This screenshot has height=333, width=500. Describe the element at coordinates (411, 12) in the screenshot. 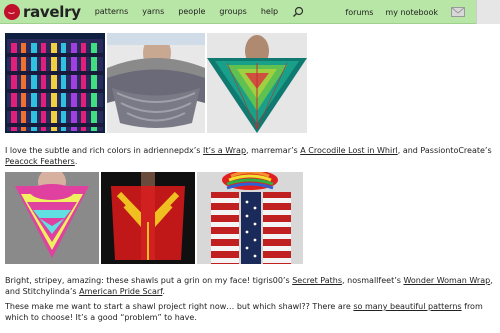

I see `nav-my-notebook: my notebook` at that location.